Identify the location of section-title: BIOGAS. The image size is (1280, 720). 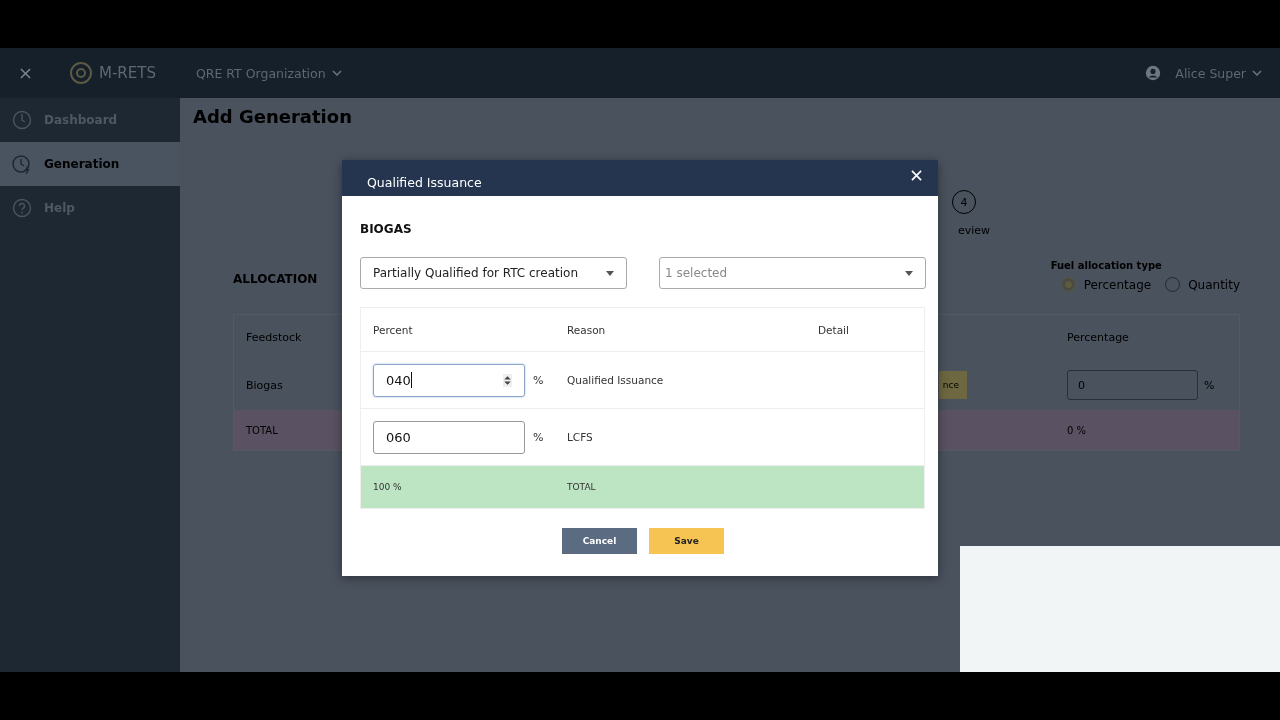
(386, 229).